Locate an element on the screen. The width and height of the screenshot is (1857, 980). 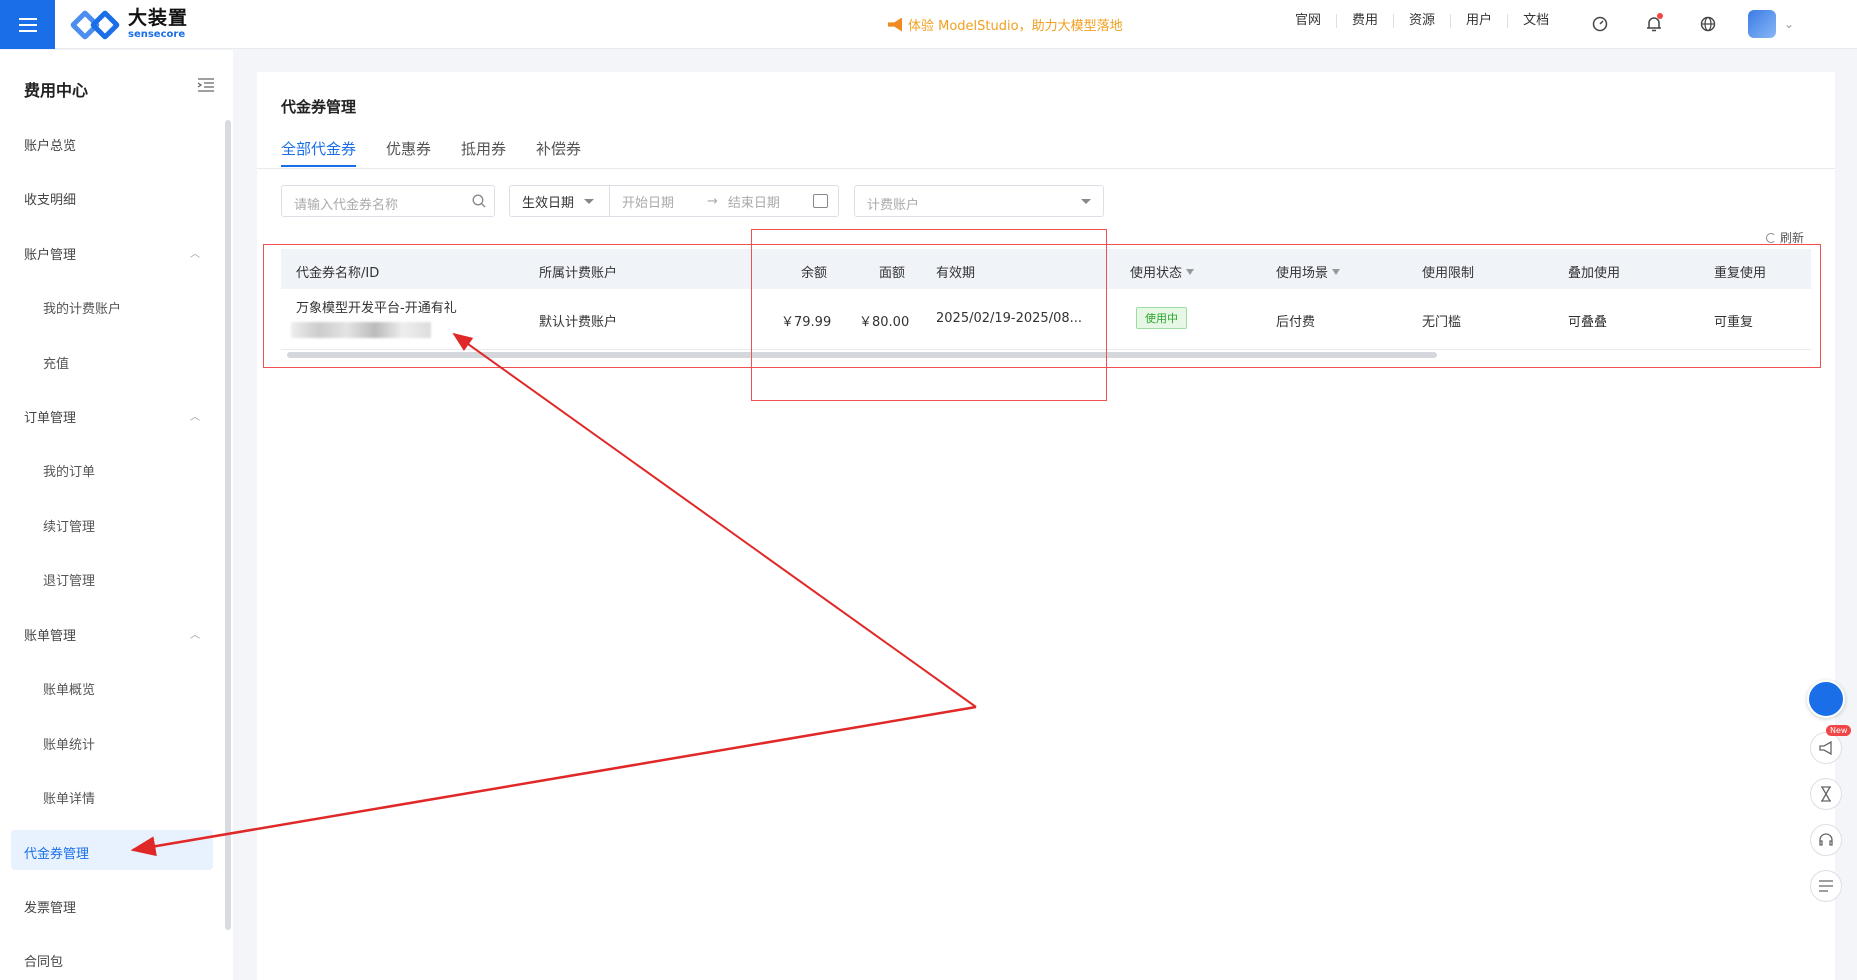
avatar is located at coordinates (1762, 24).